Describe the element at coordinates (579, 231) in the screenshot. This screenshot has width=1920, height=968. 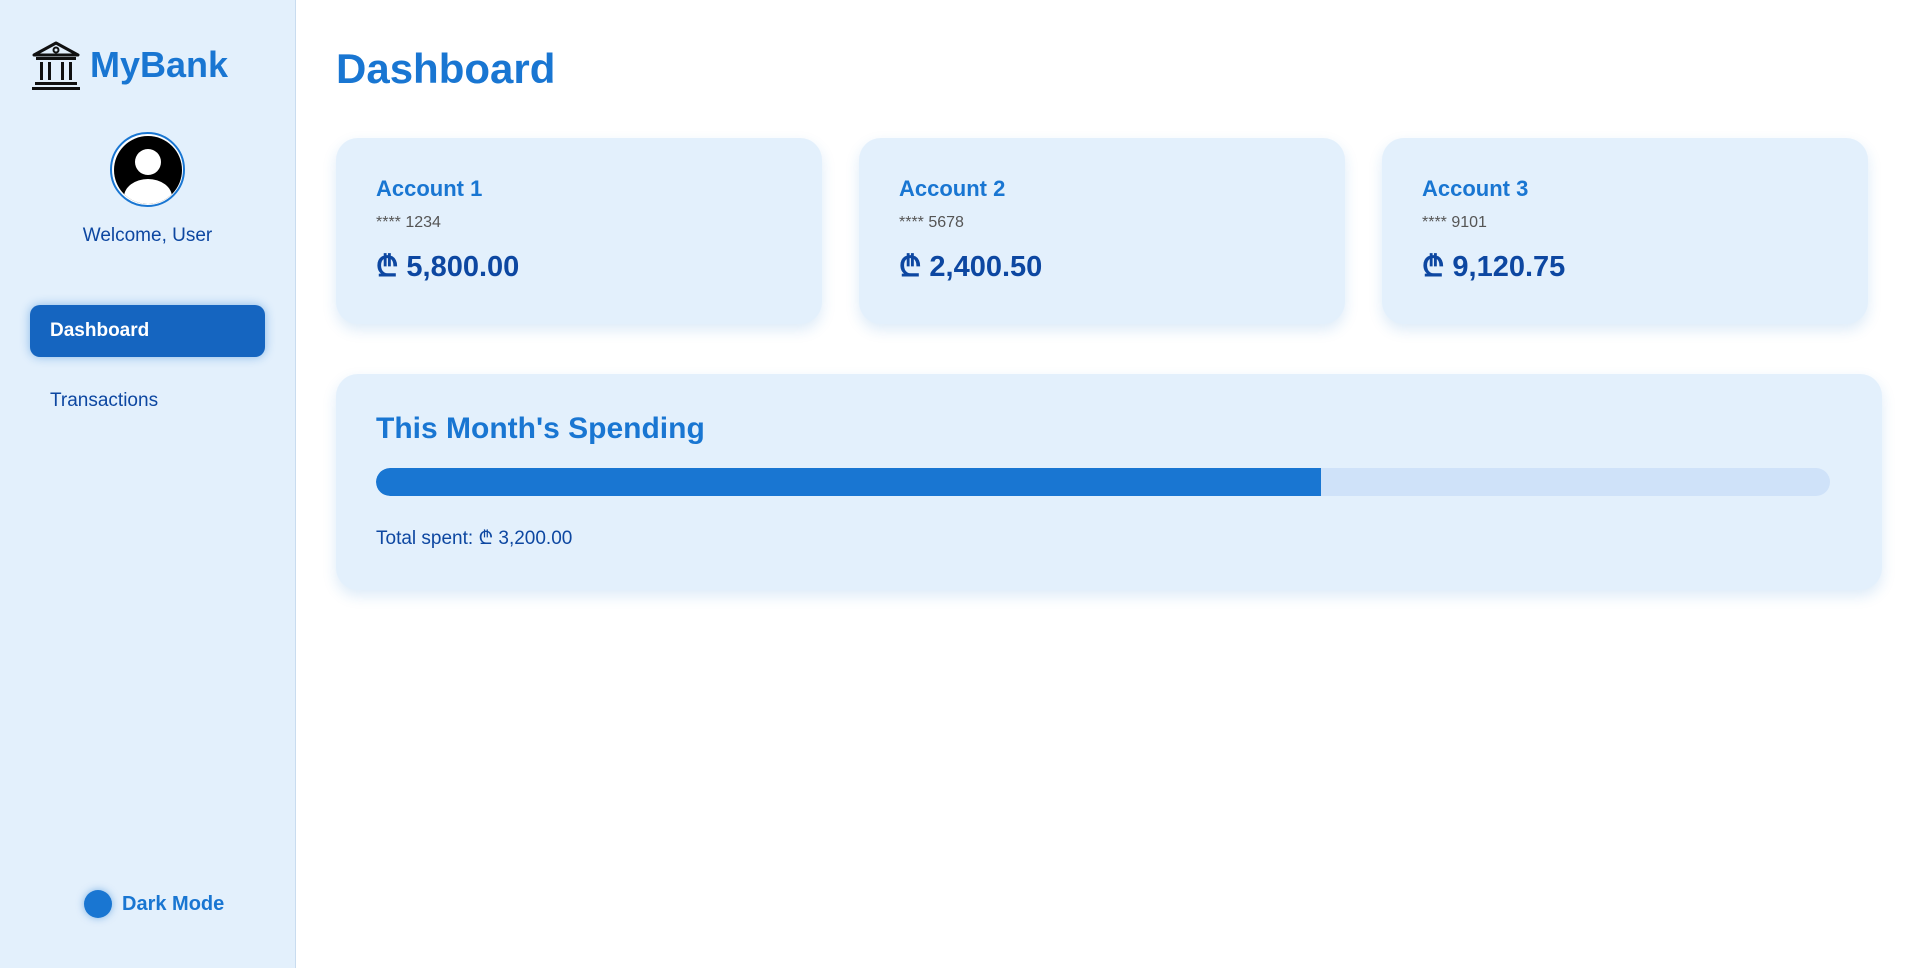
I see `account-card: Account 1 **** 1234 ₾ 5,800.00` at that location.